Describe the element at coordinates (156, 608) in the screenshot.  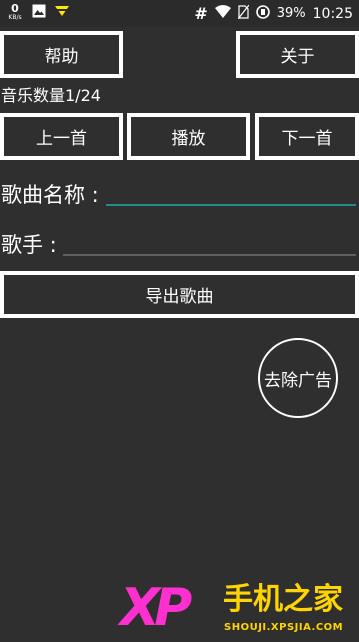
I see `watermark-logo: XP` at that location.